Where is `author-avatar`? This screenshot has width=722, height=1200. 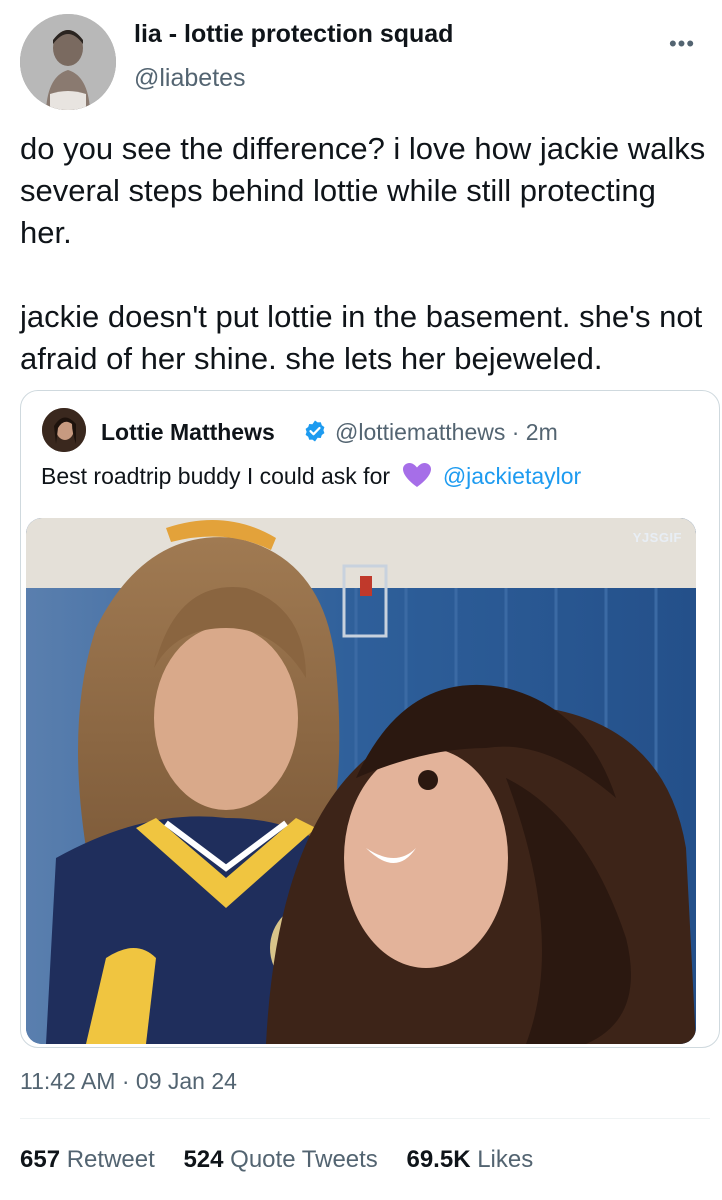
author-avatar is located at coordinates (68, 62).